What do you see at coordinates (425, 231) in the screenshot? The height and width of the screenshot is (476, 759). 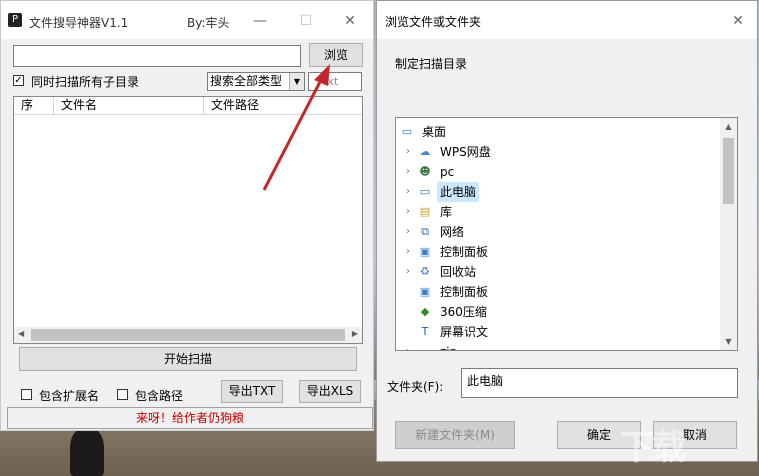 I see `network-icon: ⧉` at bounding box center [425, 231].